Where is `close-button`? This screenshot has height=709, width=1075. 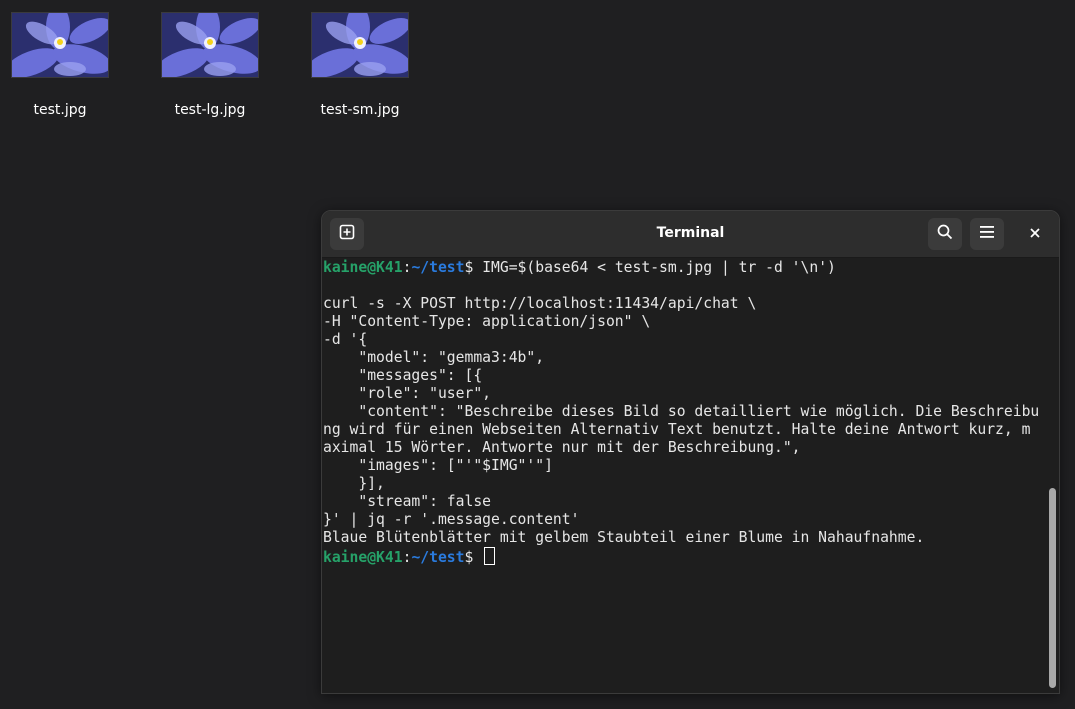 close-button is located at coordinates (1035, 234).